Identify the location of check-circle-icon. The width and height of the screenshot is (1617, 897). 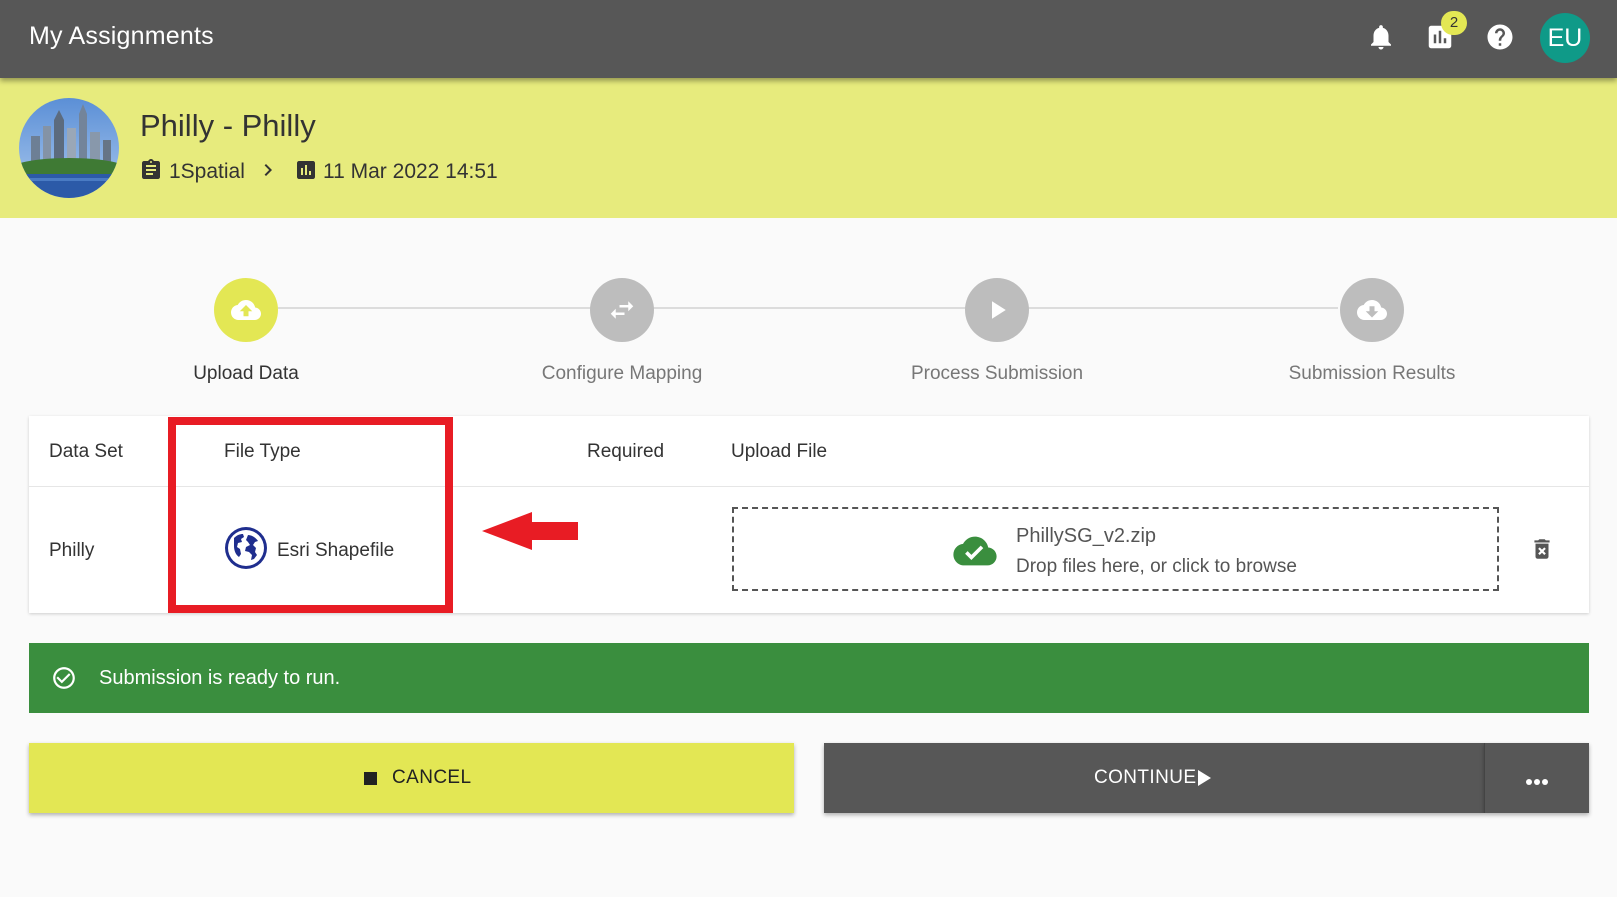
(64, 678).